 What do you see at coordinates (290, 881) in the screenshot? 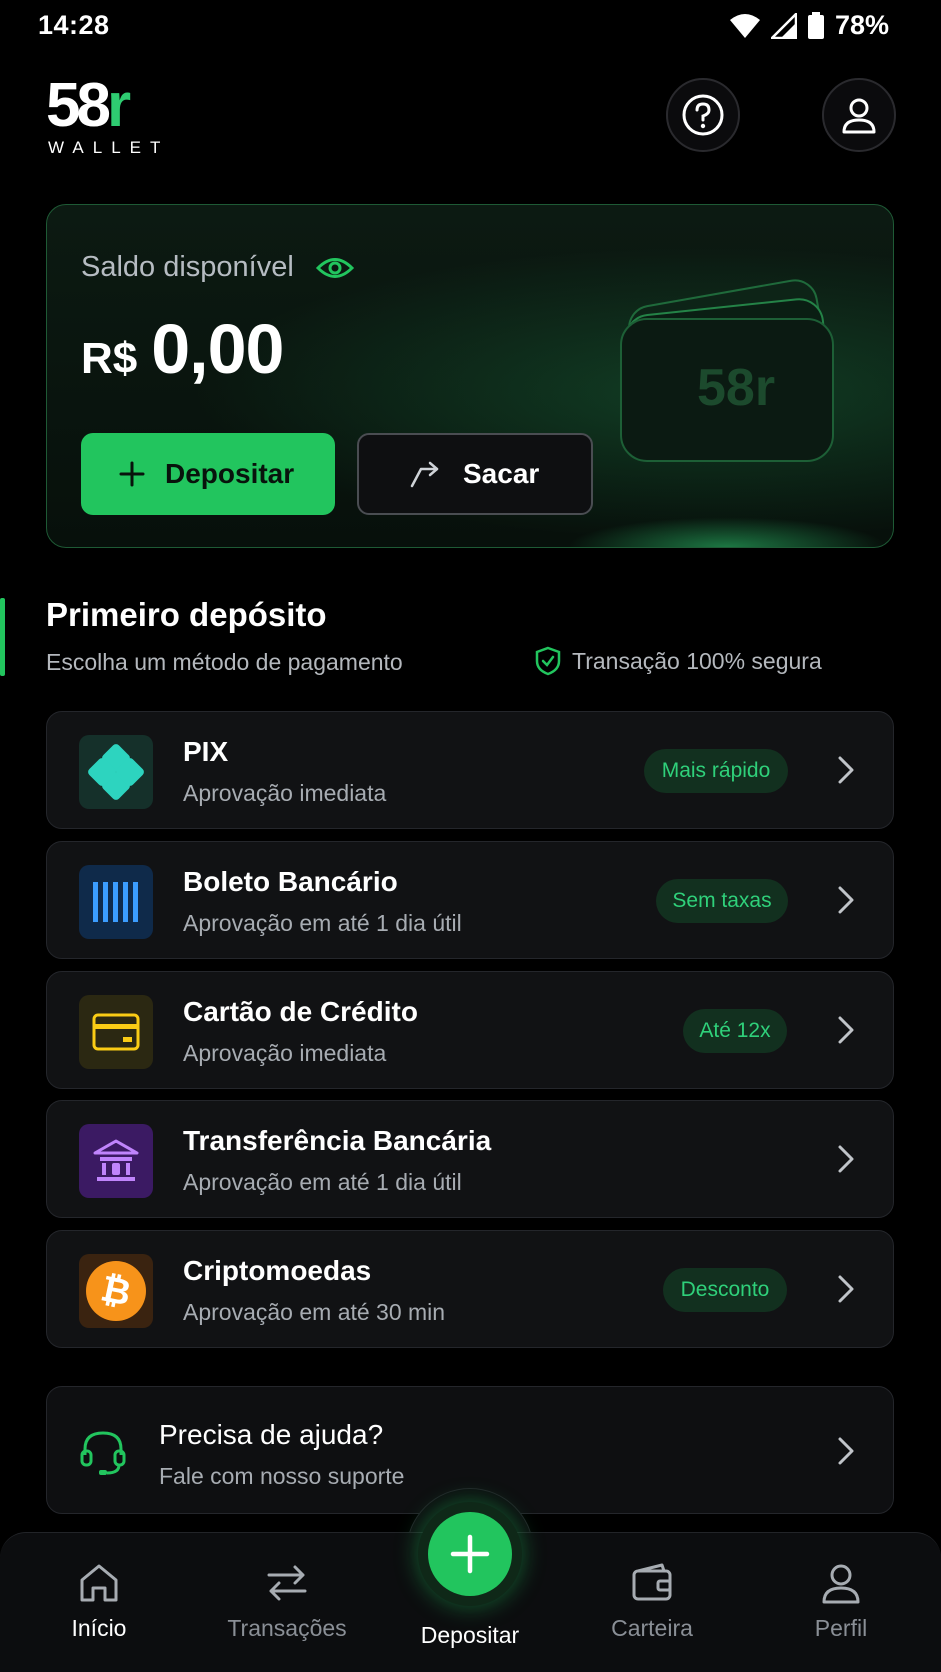
I see `method-name: Boleto Bancário` at bounding box center [290, 881].